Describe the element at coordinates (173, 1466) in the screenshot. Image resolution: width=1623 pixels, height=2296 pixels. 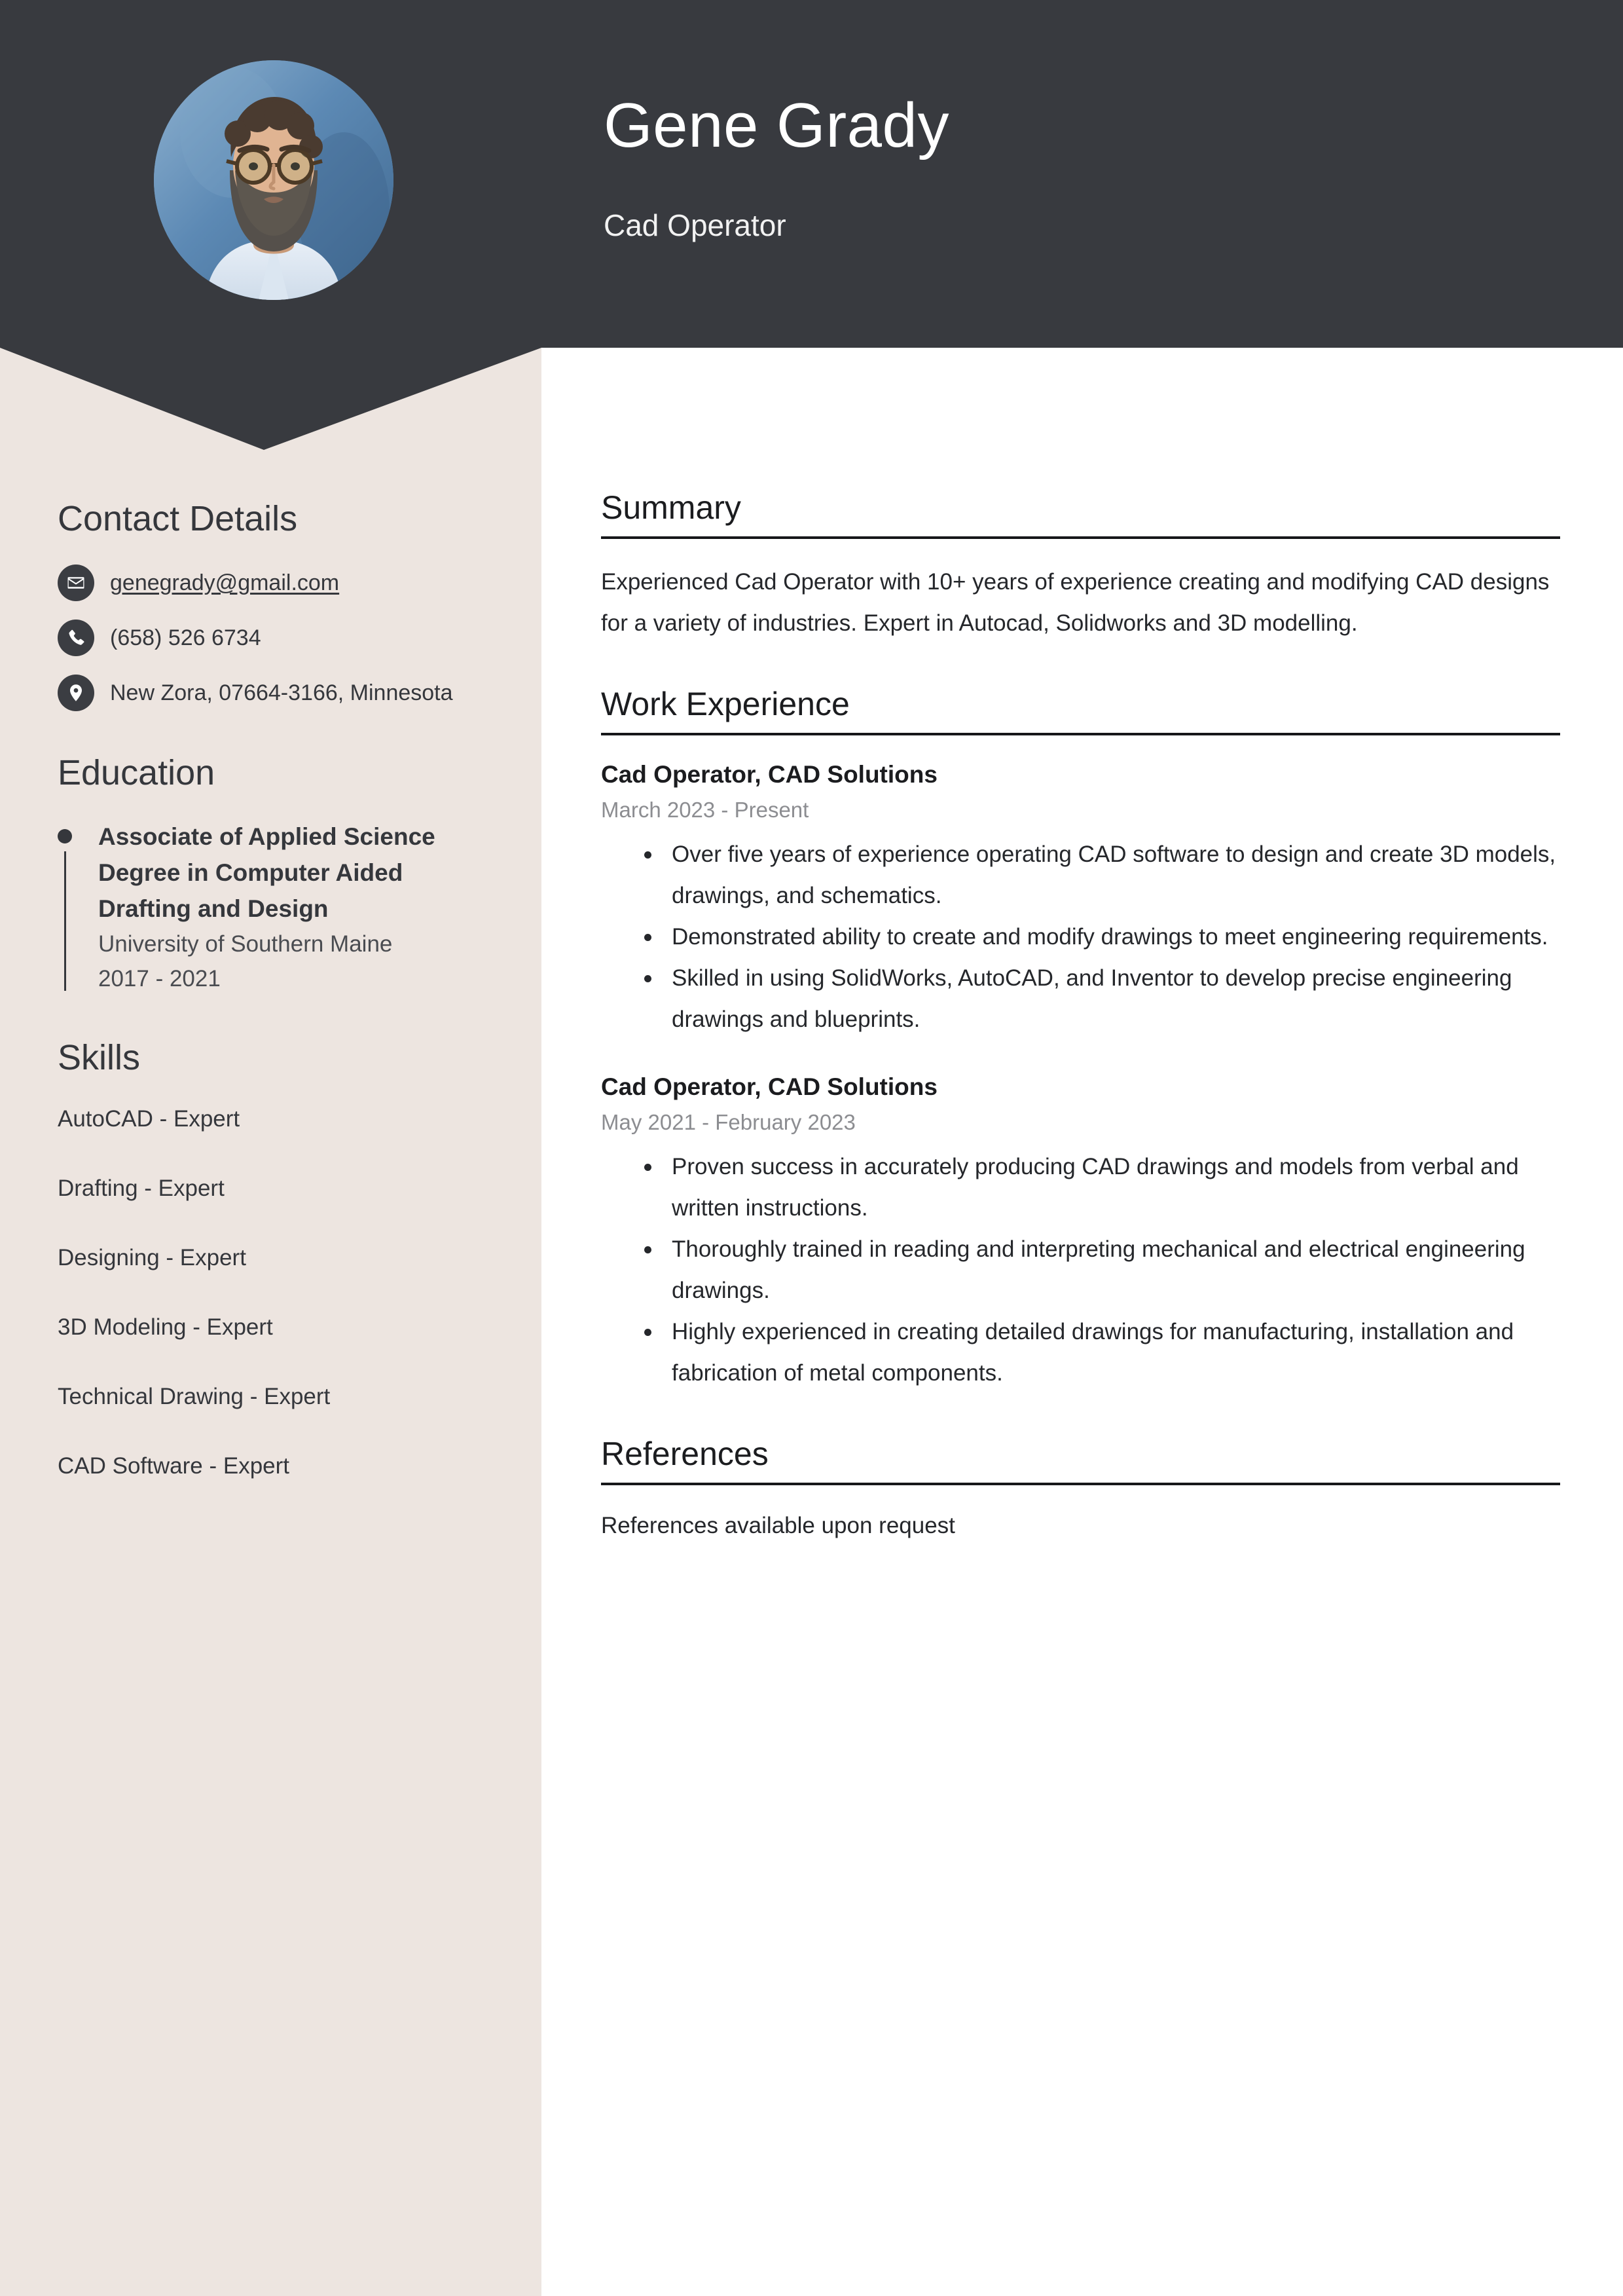
I see `skill-item: CAD Software - Expert` at that location.